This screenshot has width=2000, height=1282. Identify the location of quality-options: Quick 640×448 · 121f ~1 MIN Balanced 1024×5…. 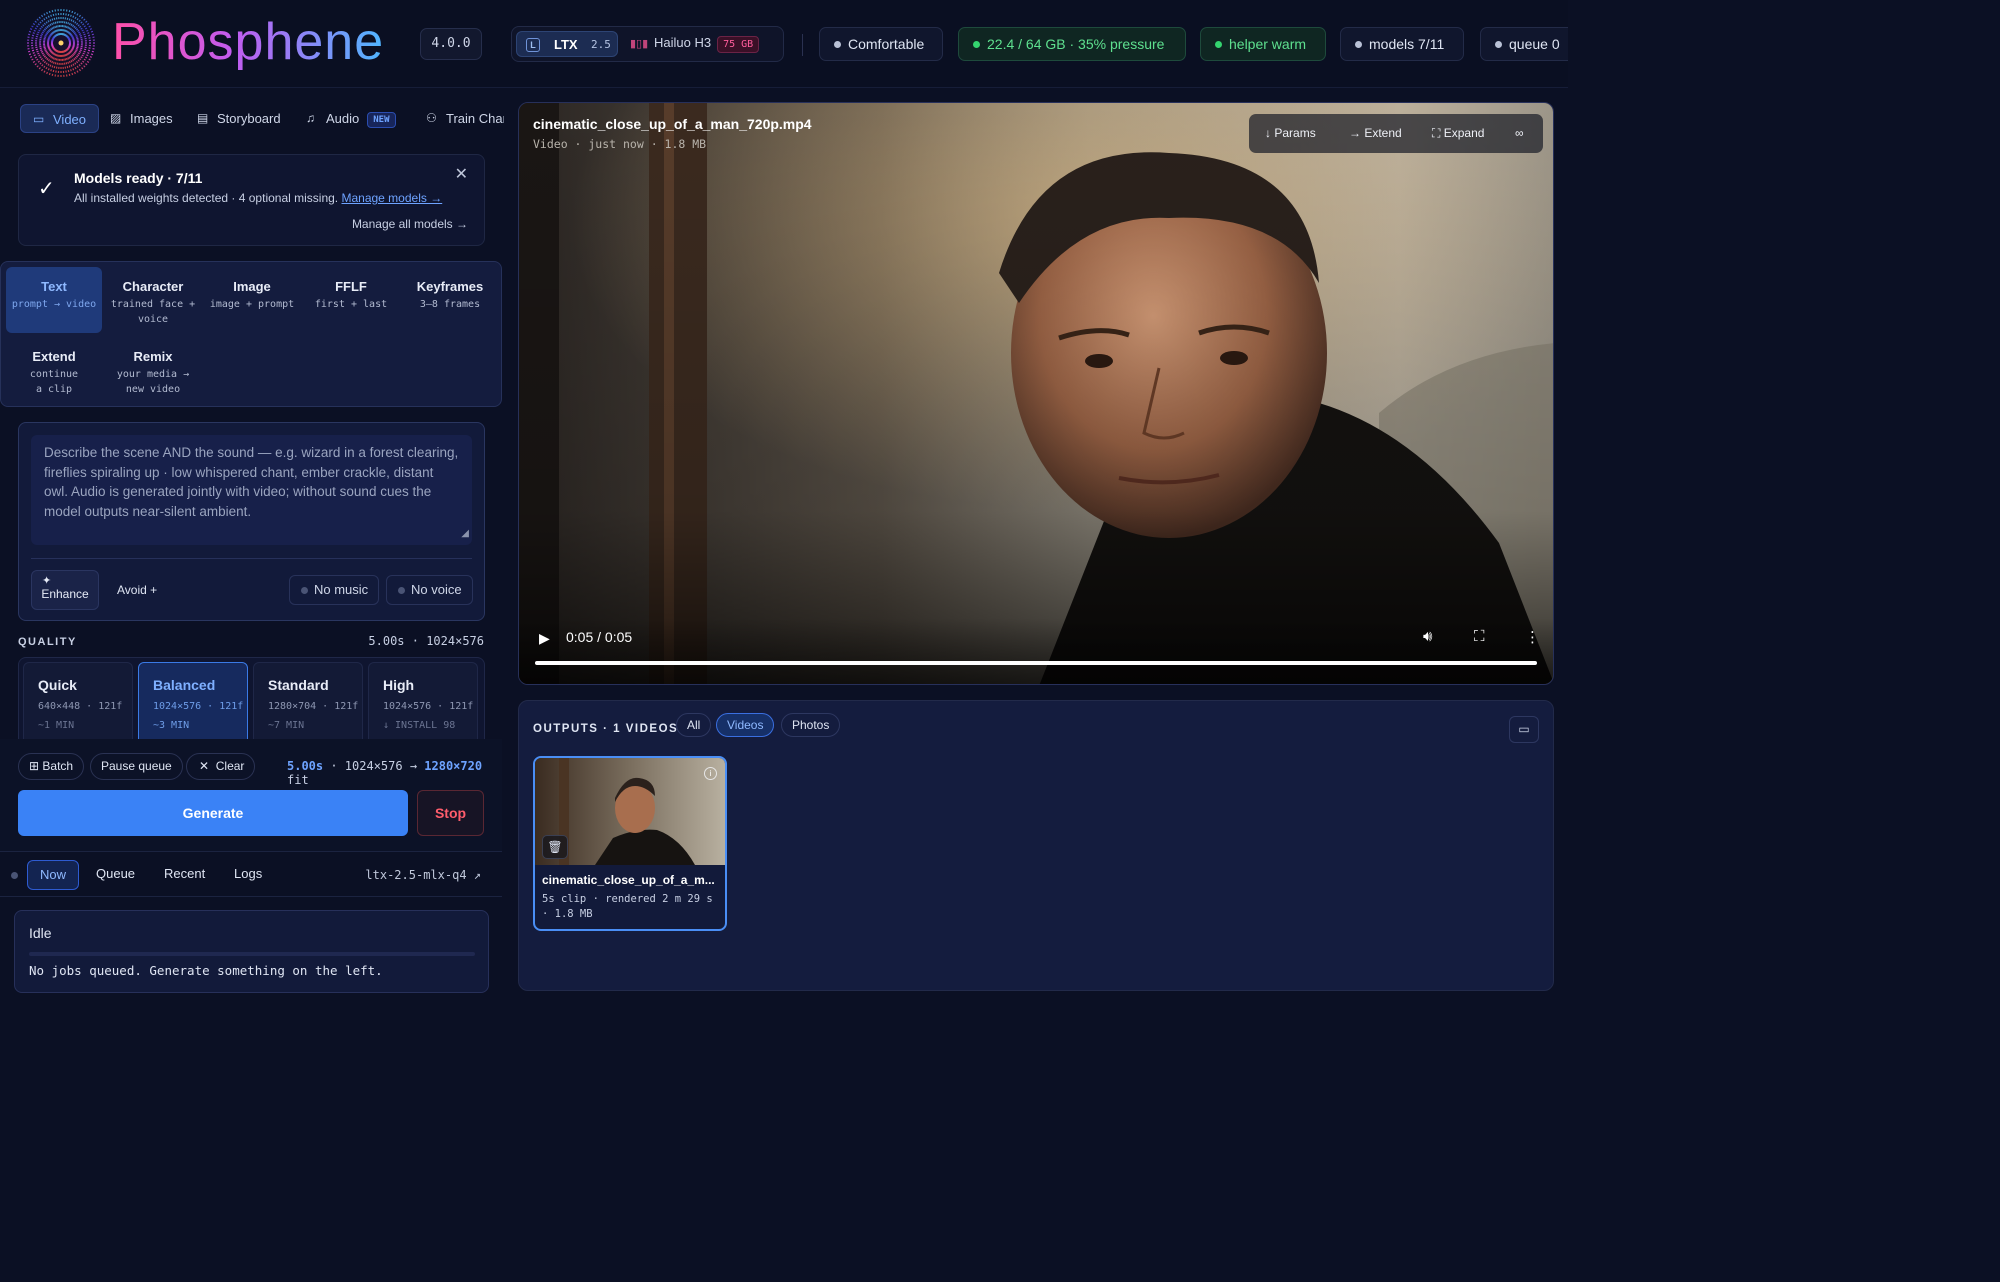
(251, 698).